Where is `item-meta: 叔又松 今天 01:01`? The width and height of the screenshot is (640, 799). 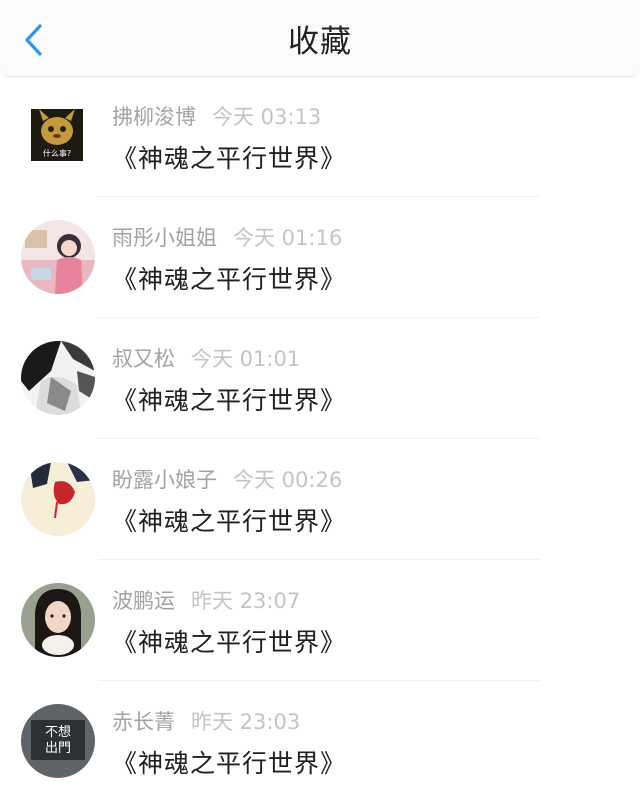 item-meta: 叔又松 今天 01:01 is located at coordinates (206, 359).